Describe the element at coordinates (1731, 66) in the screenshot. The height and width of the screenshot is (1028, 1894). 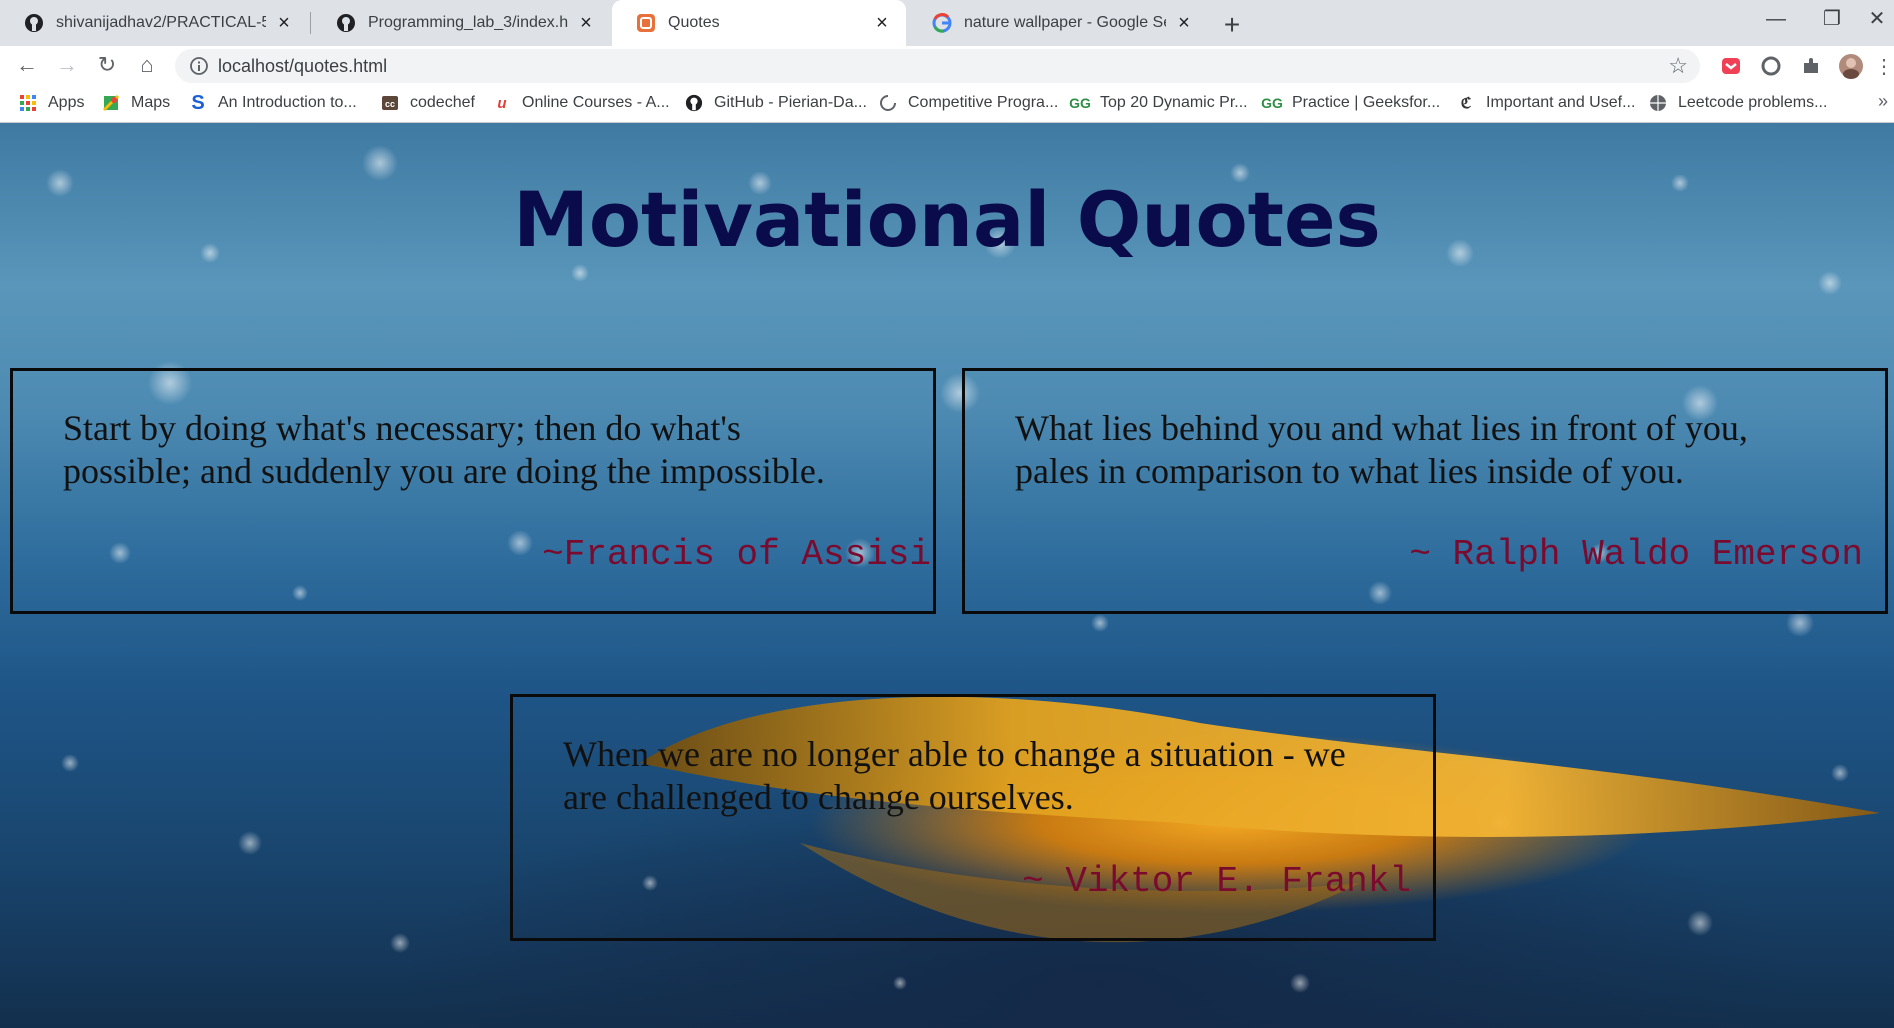
I see `pocket-extension-icon` at that location.